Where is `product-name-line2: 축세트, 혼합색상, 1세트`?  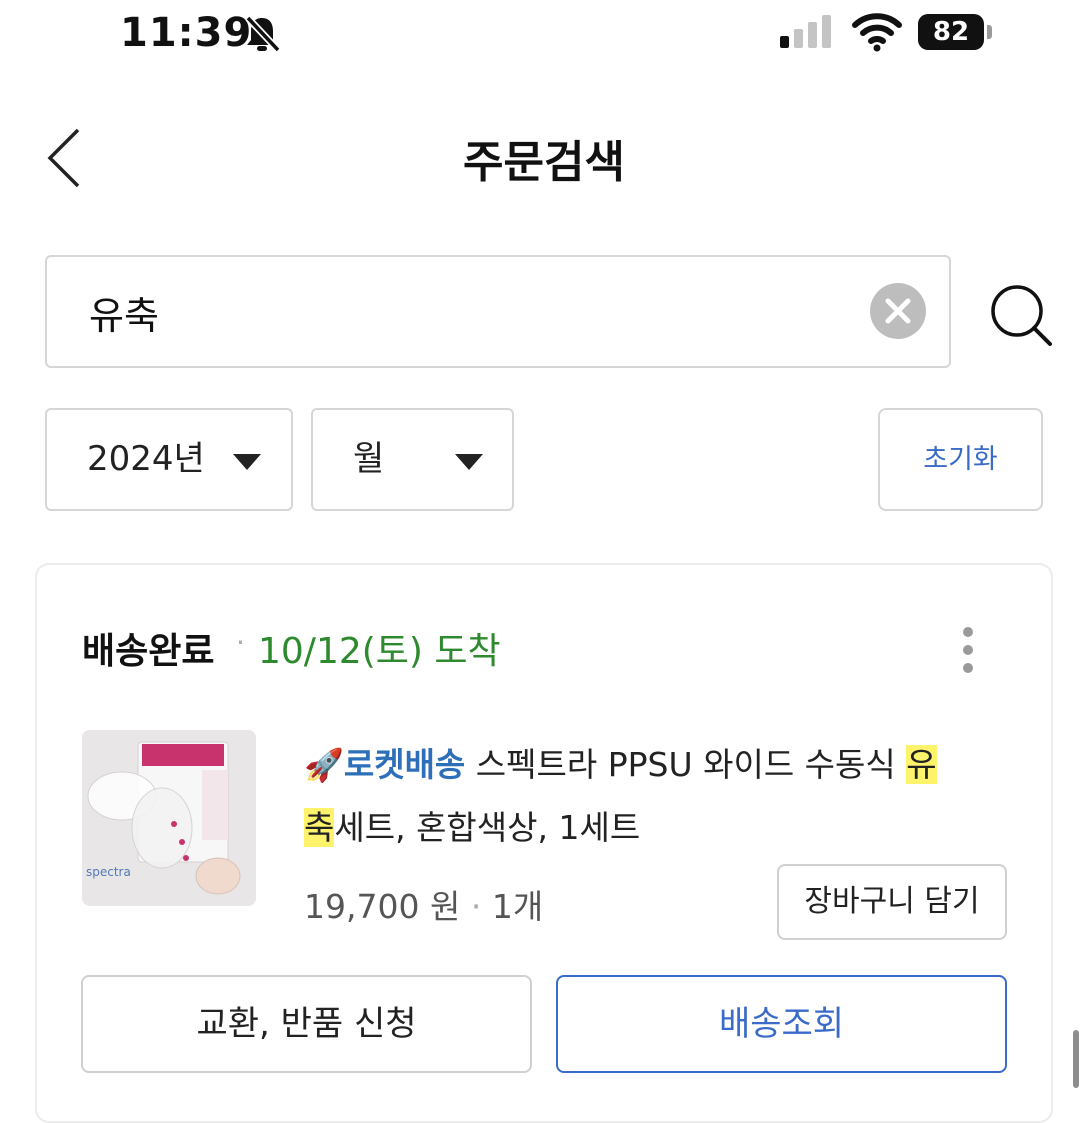
product-name-line2: 축세트, 혼합색상, 1세트 is located at coordinates (472, 825).